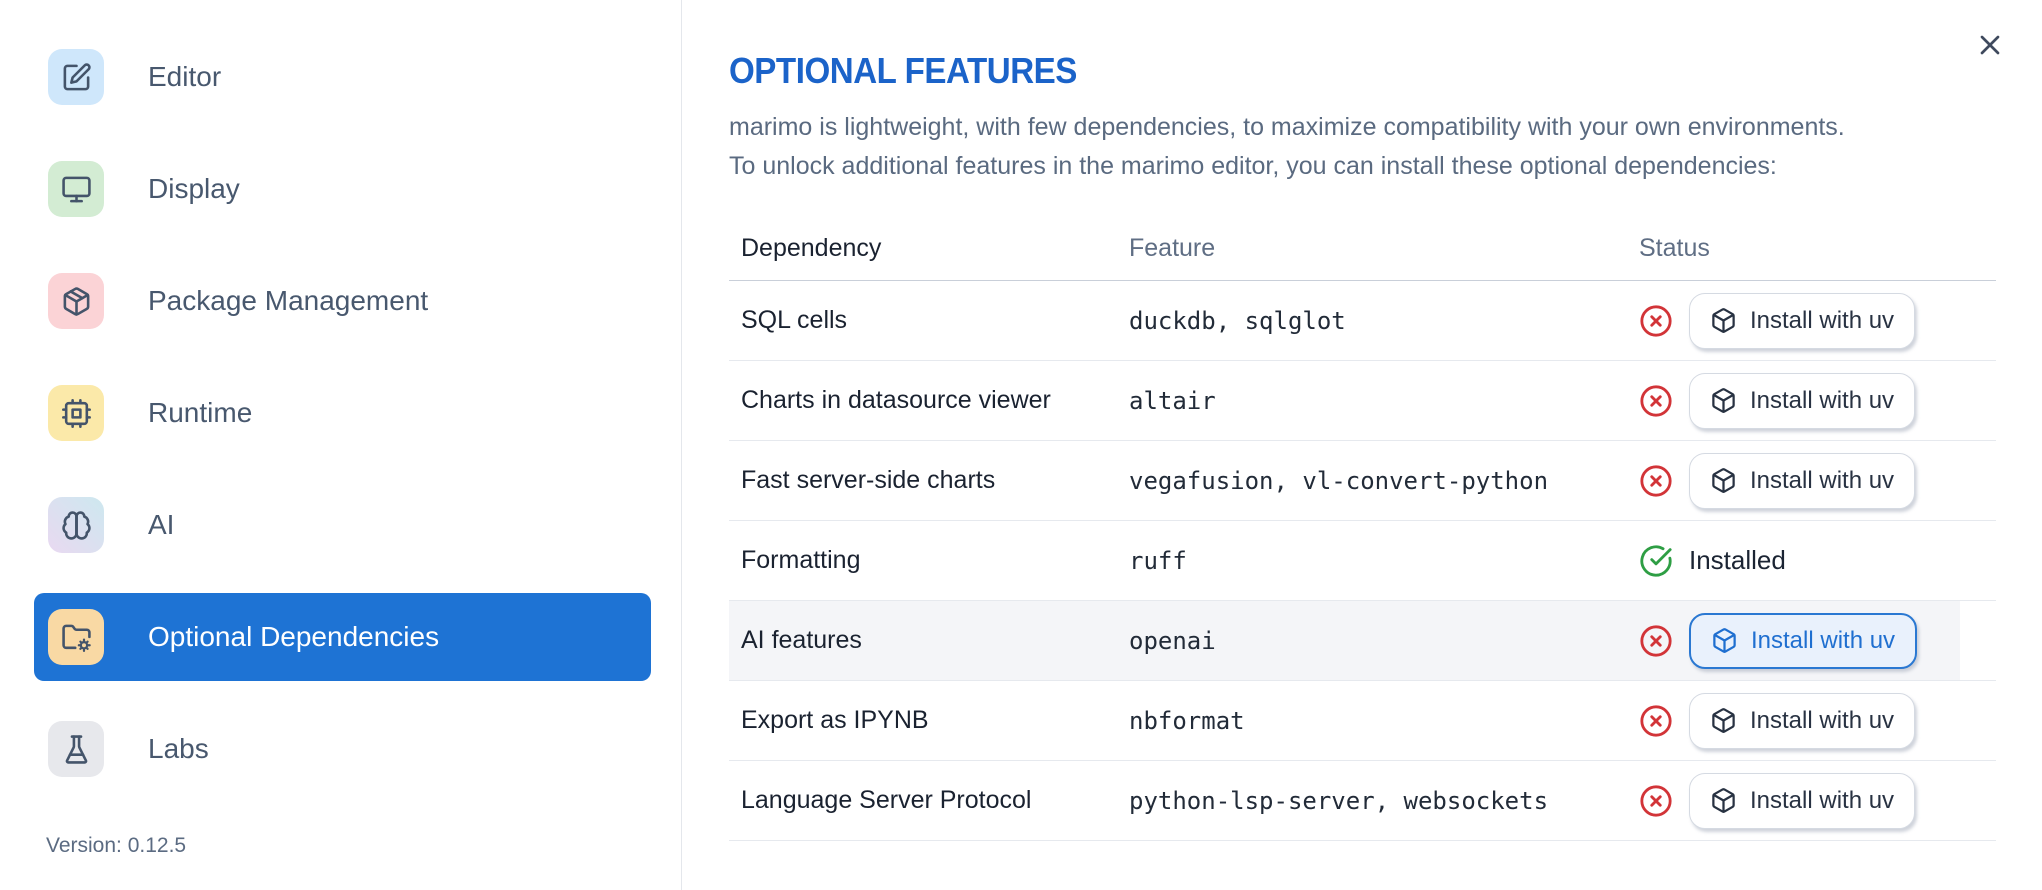  Describe the element at coordinates (1172, 400) in the screenshot. I see `feature-cell: altair` at that location.